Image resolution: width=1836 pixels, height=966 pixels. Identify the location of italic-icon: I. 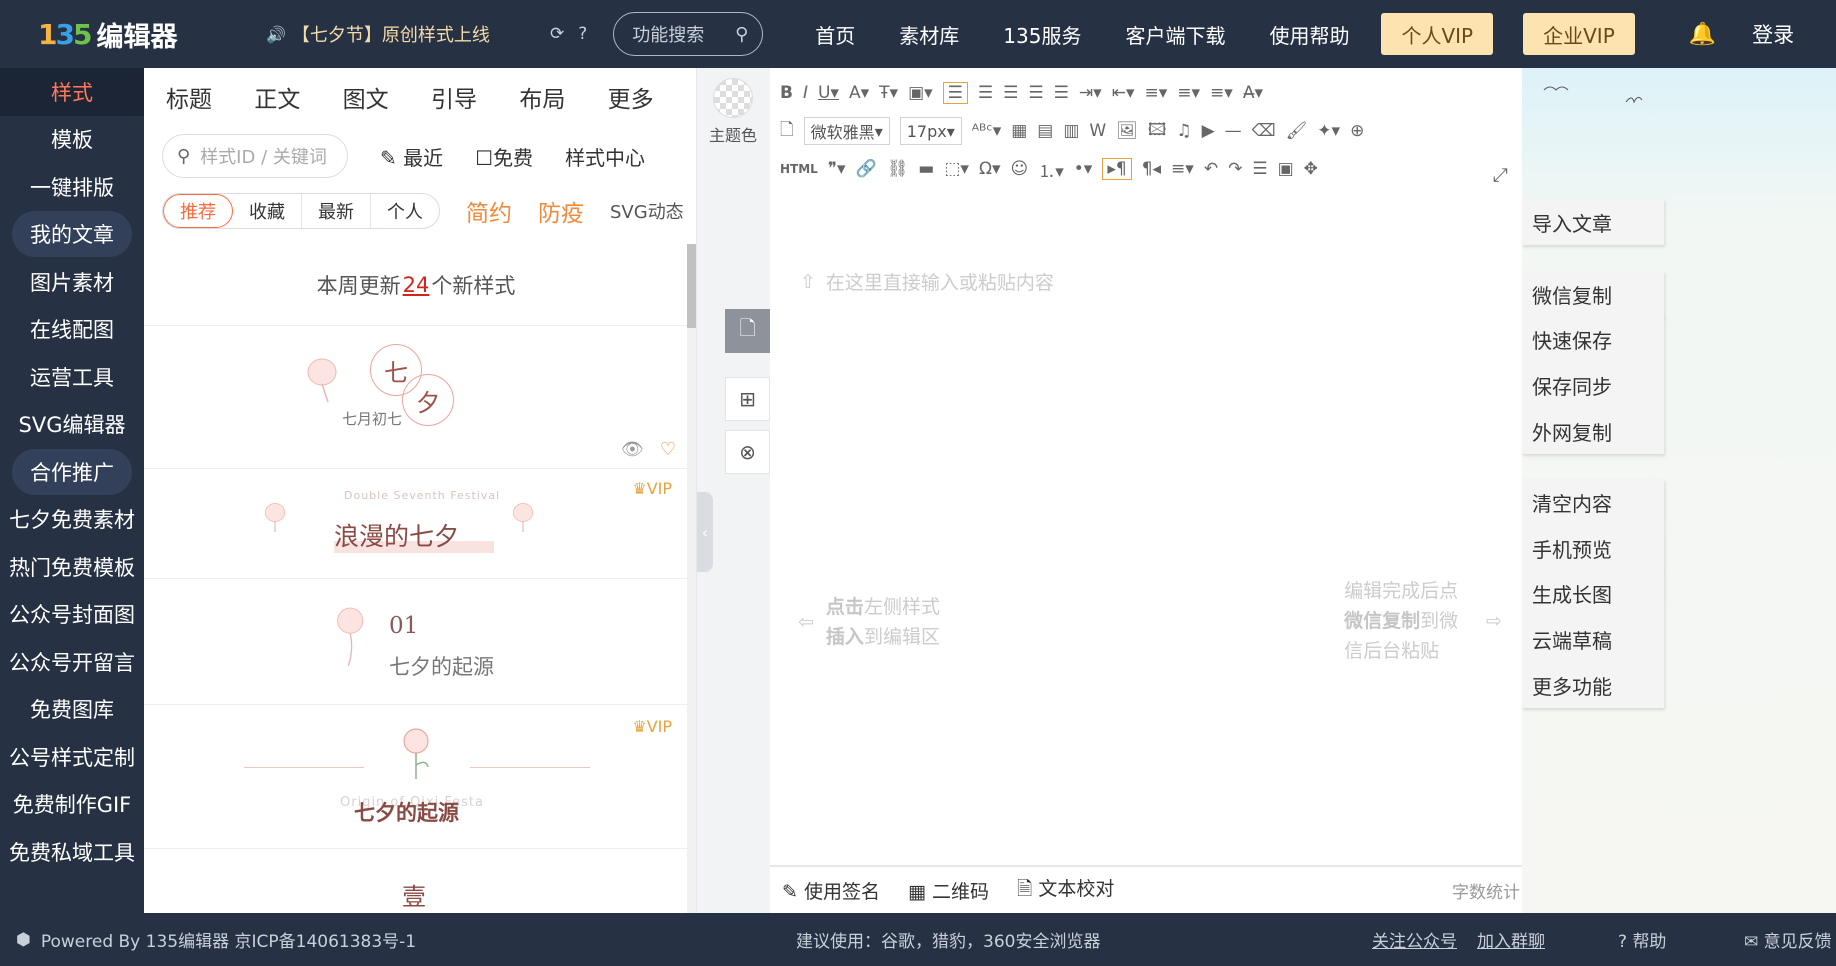
(805, 93).